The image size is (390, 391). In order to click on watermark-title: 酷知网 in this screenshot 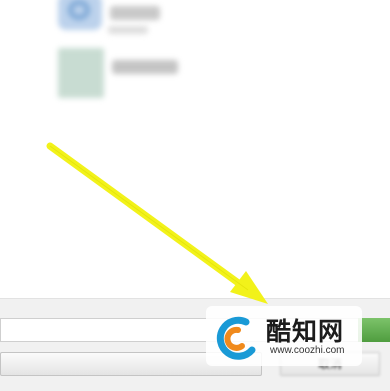, I will do `click(305, 331)`.